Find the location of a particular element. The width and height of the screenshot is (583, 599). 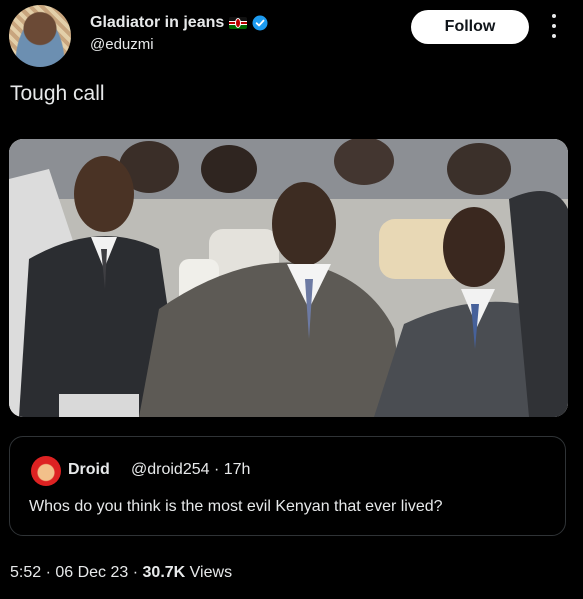

tweet-date: 06 Dec 23 is located at coordinates (91, 572).